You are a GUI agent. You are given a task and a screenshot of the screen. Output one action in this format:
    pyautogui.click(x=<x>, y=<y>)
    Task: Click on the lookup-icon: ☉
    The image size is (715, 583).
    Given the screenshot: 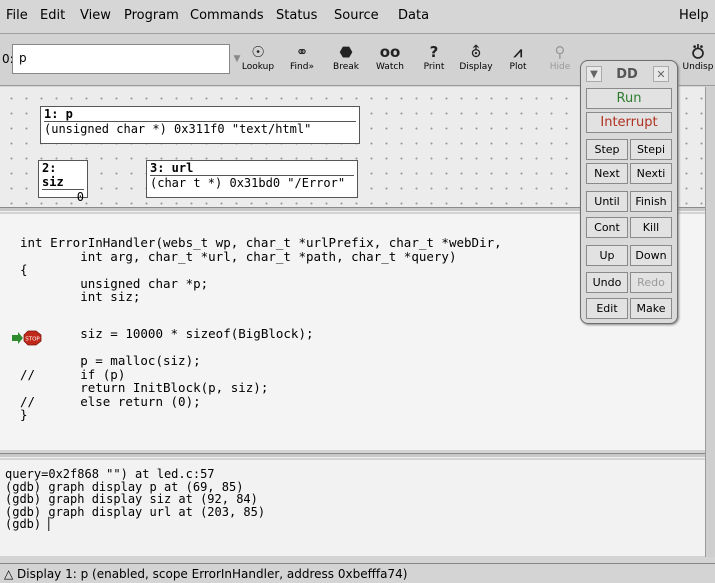 What is the action you would take?
    pyautogui.click(x=258, y=52)
    